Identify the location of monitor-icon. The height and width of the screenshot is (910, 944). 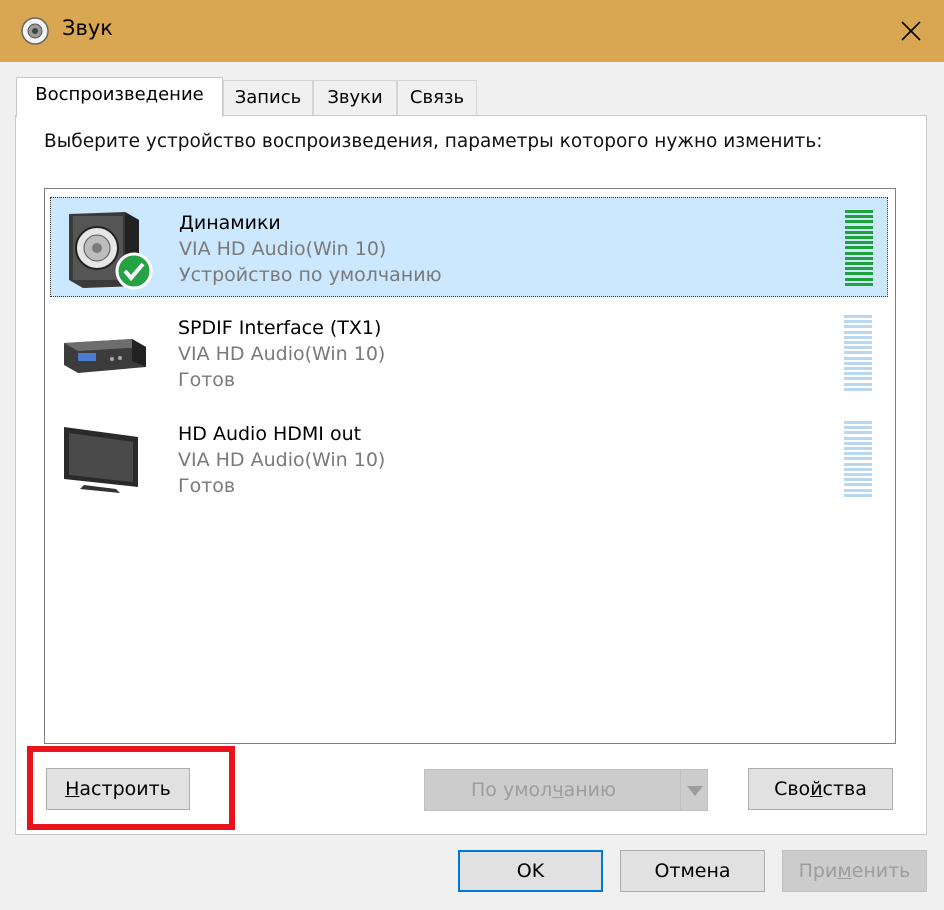
(104, 459).